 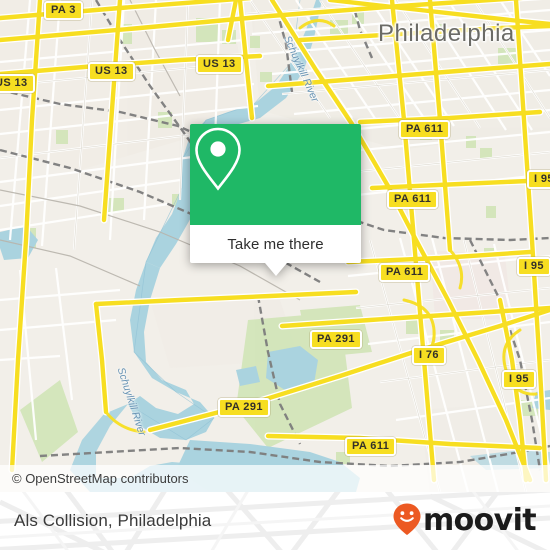 I want to click on place-name-label: Als Collision, Philadelphia, so click(x=113, y=520).